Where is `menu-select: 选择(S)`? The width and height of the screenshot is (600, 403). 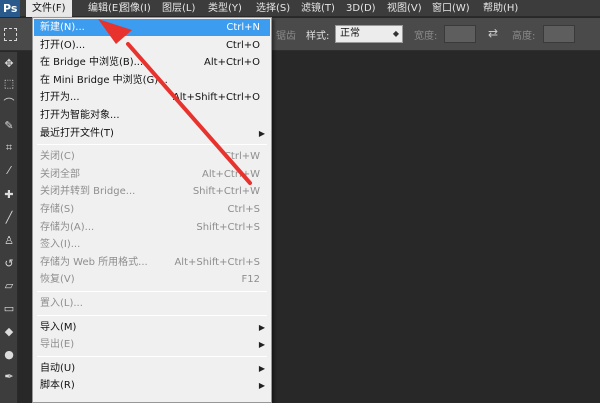
menu-select: 选择(S) is located at coordinates (273, 8).